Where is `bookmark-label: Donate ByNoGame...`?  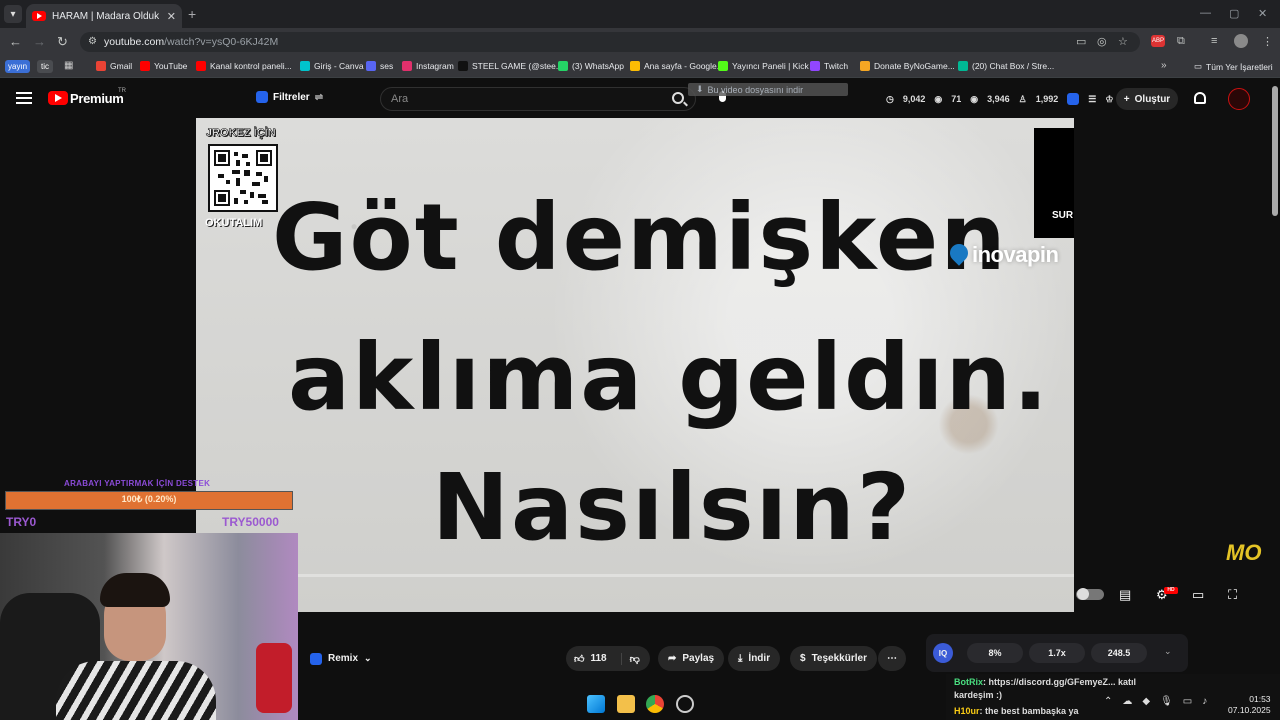
bookmark-label: Donate ByNoGame... is located at coordinates (914, 66).